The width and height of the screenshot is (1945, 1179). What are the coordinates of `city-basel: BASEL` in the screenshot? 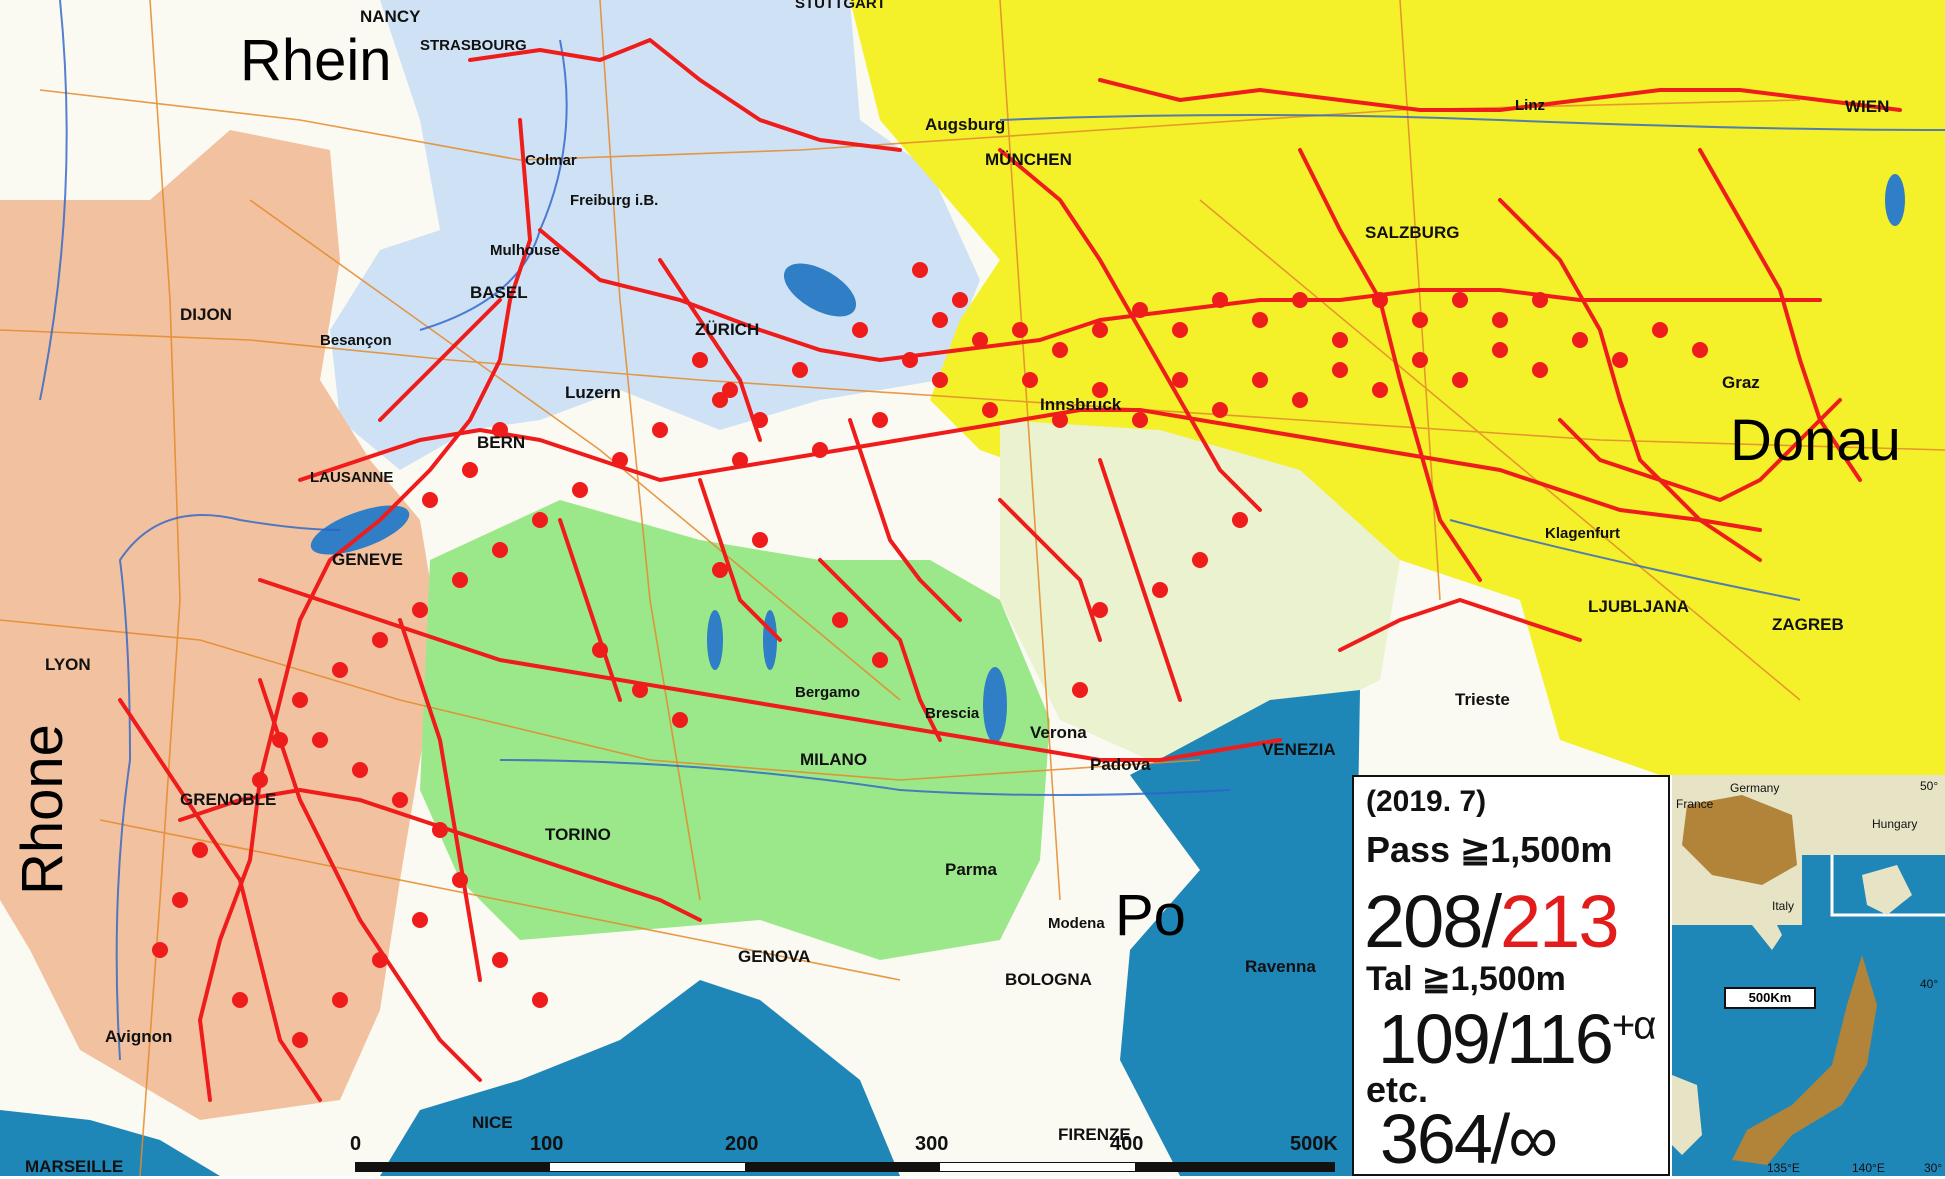 It's located at (499, 292).